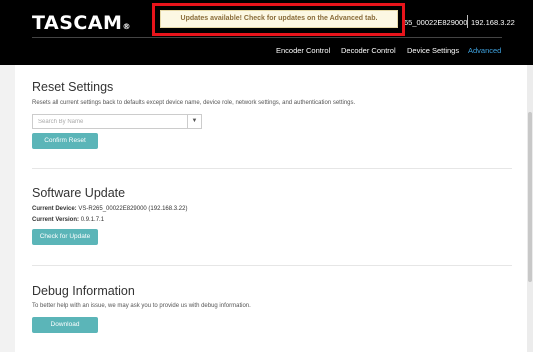 The image size is (533, 352). I want to click on current-device-value: VS-R265_00022E829000 (192.168.3.22), so click(133, 209).